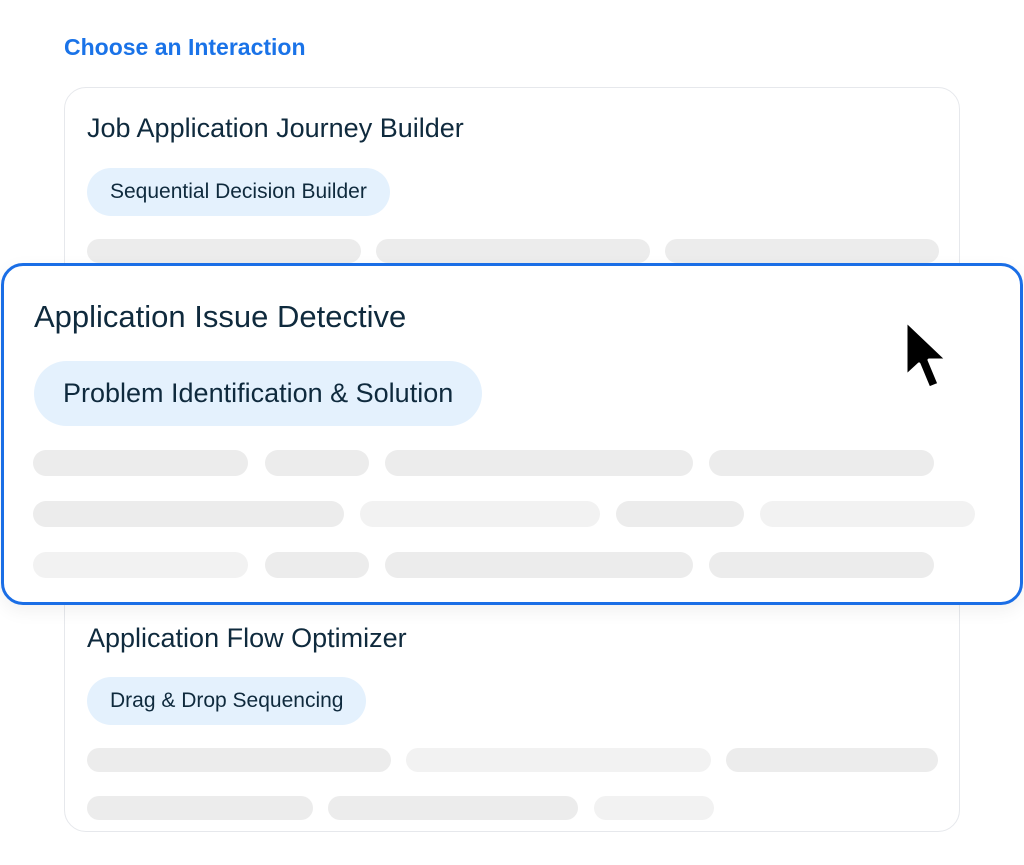  Describe the element at coordinates (238, 192) in the screenshot. I see `card-type-tag: Sequential Decision Builder` at that location.